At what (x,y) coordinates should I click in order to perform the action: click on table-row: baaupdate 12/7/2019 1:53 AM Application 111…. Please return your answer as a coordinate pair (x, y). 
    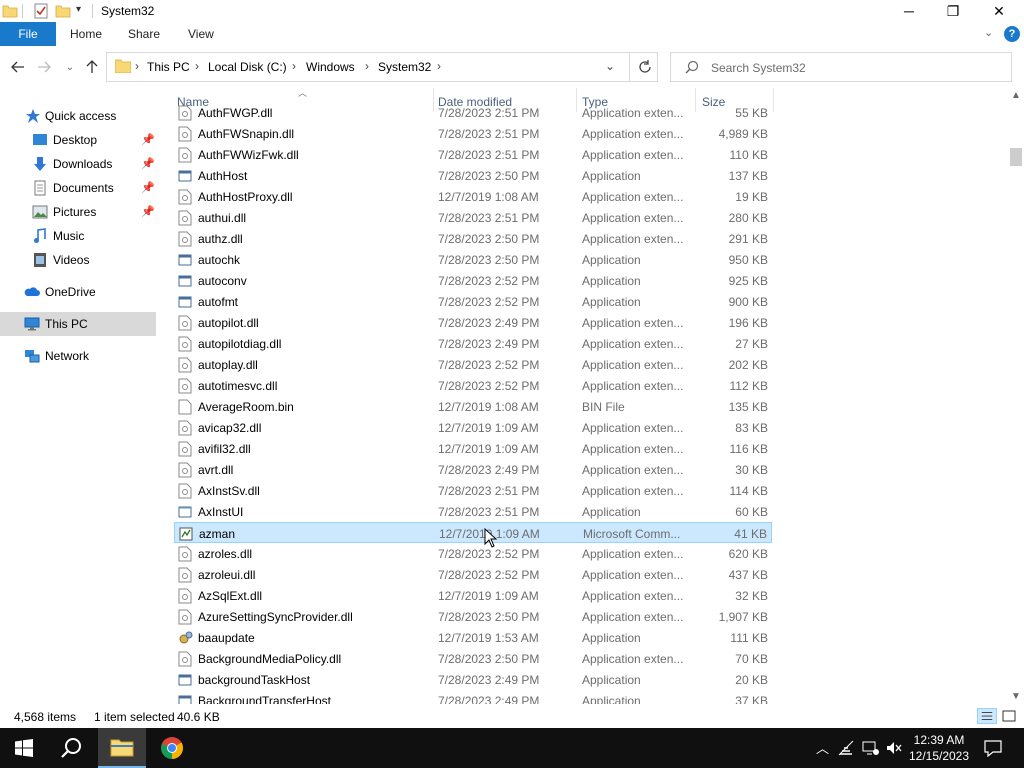
    Looking at the image, I should click on (473, 637).